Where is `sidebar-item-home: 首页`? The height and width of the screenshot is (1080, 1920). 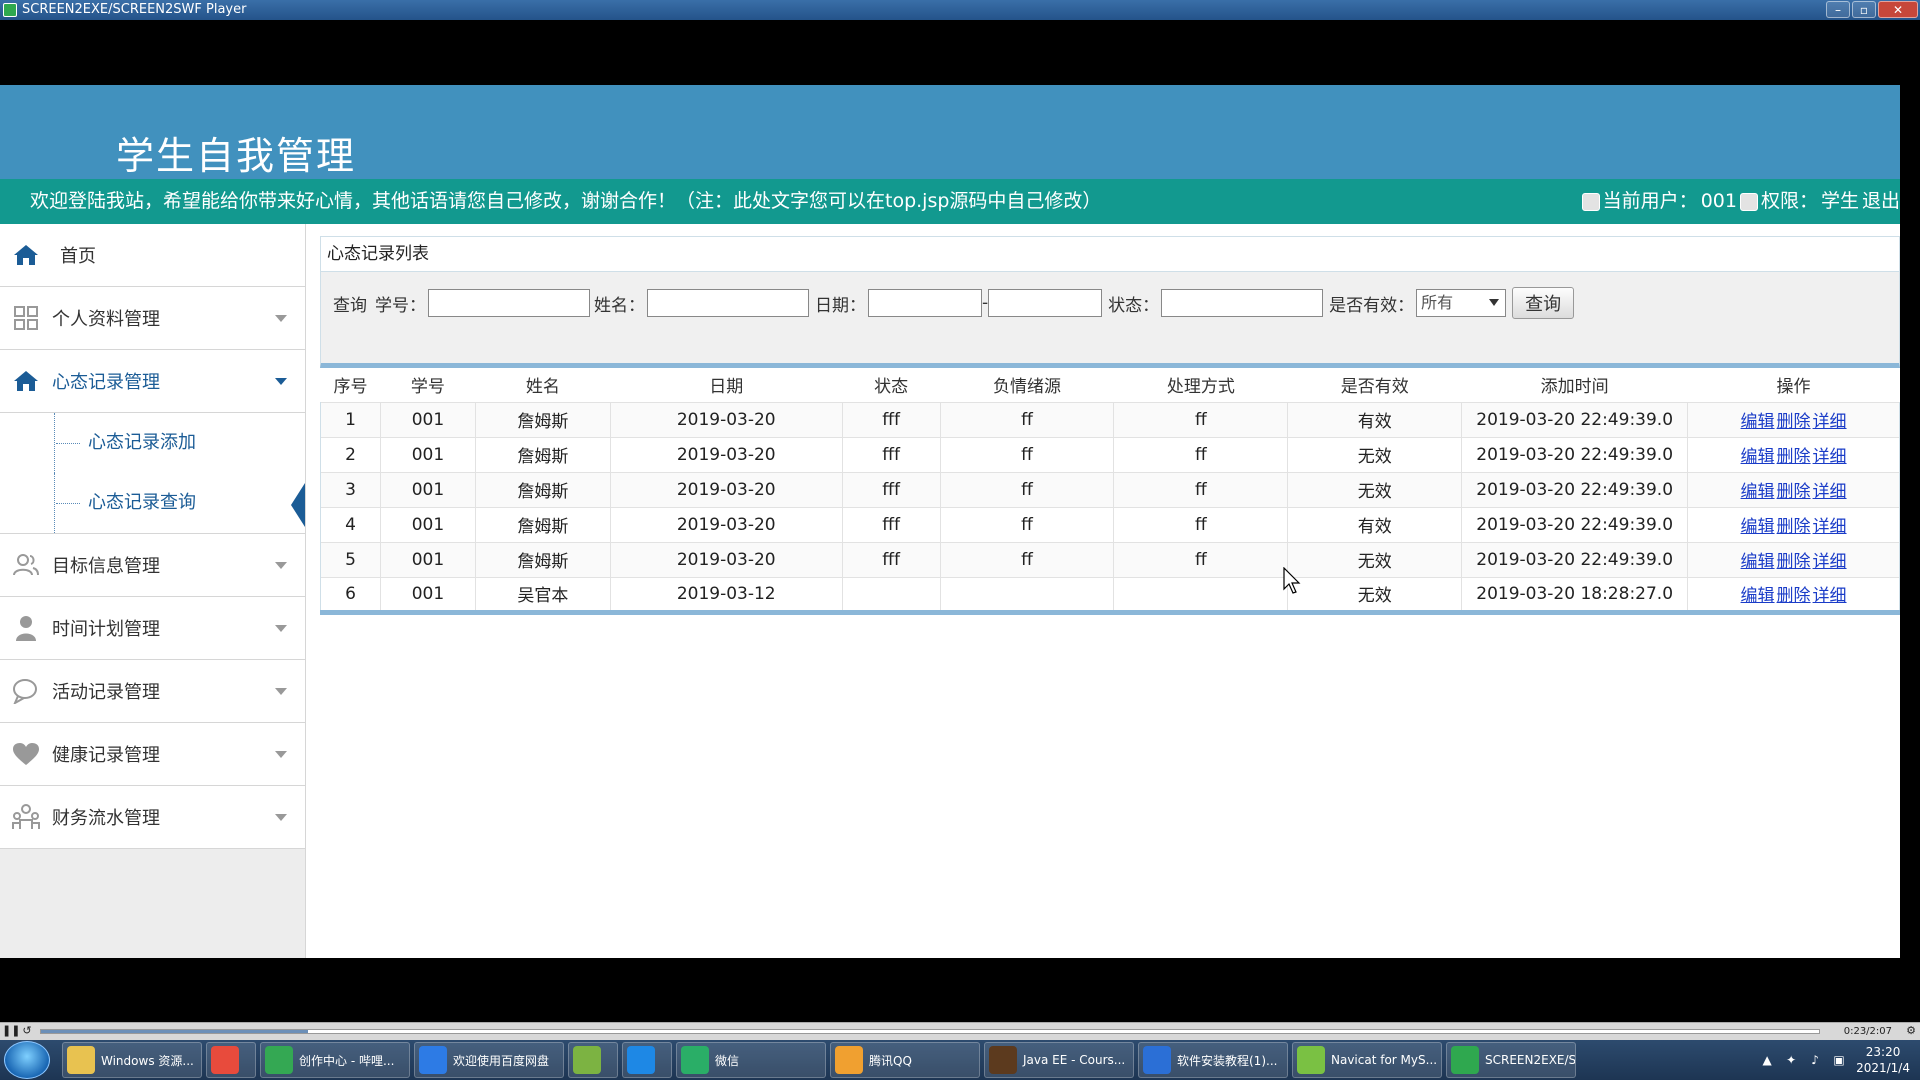 sidebar-item-home: 首页 is located at coordinates (152, 255).